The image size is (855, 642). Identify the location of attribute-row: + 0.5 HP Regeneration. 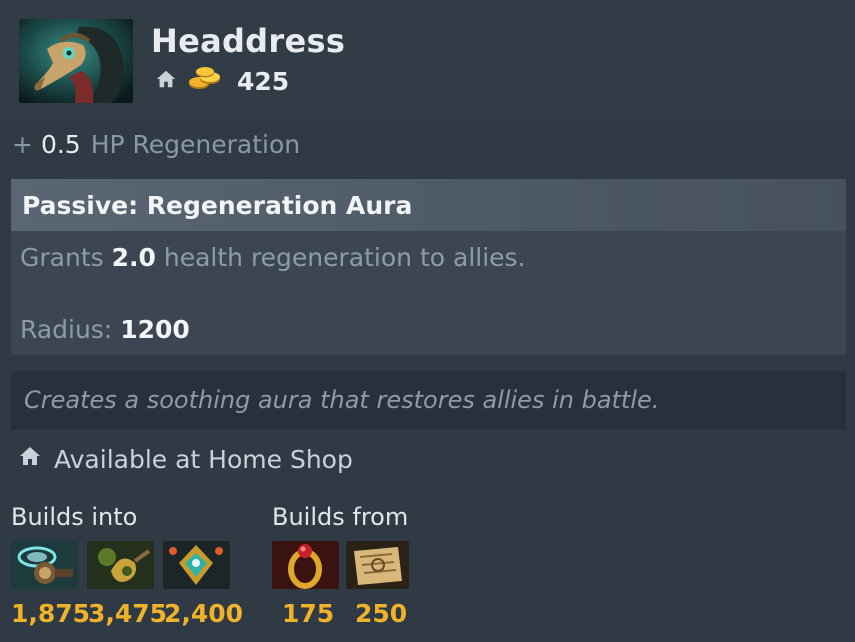
(156, 144).